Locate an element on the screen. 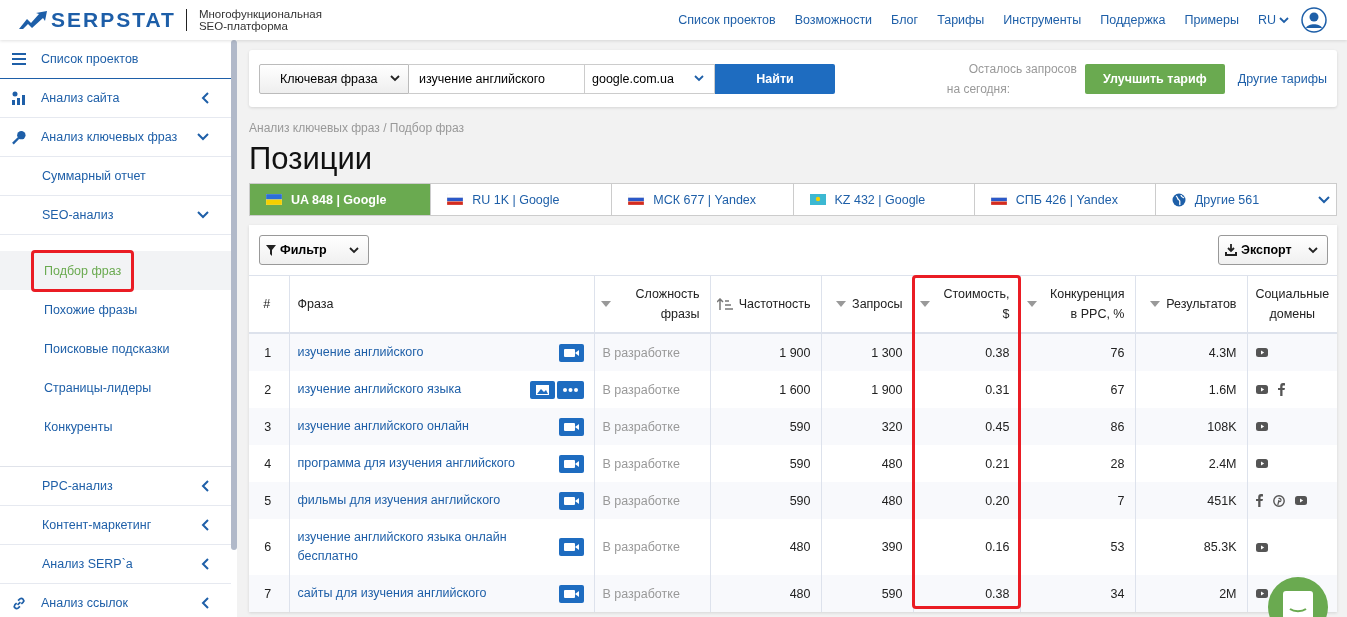 This screenshot has height=617, width=1347. region-tab: Другие 561 is located at coordinates (1245, 199).